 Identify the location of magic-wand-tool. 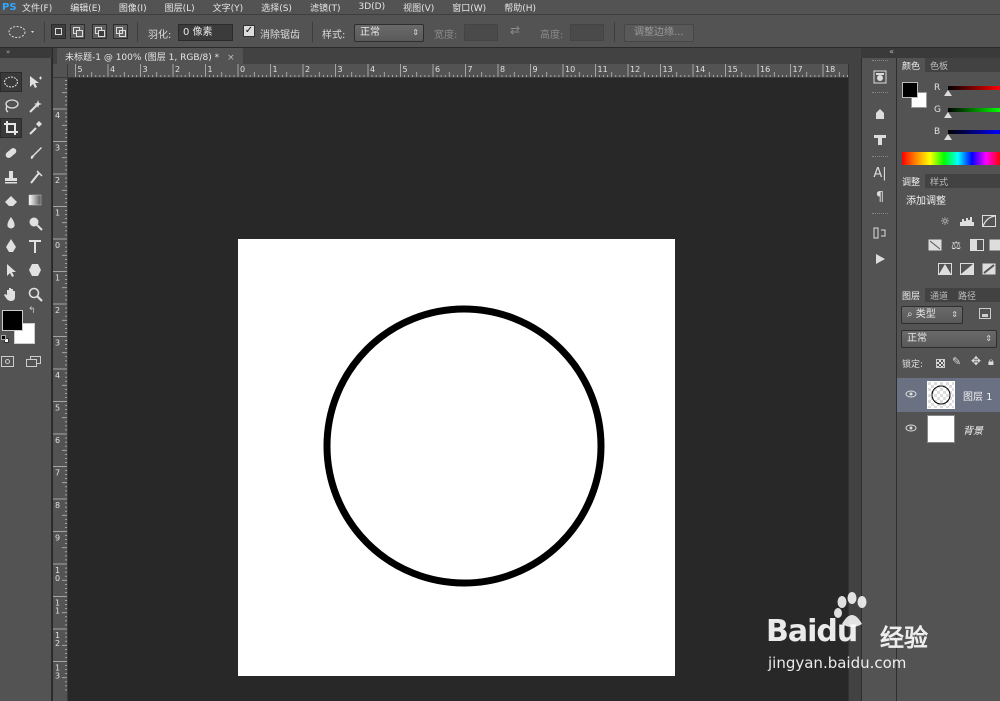
(35, 106).